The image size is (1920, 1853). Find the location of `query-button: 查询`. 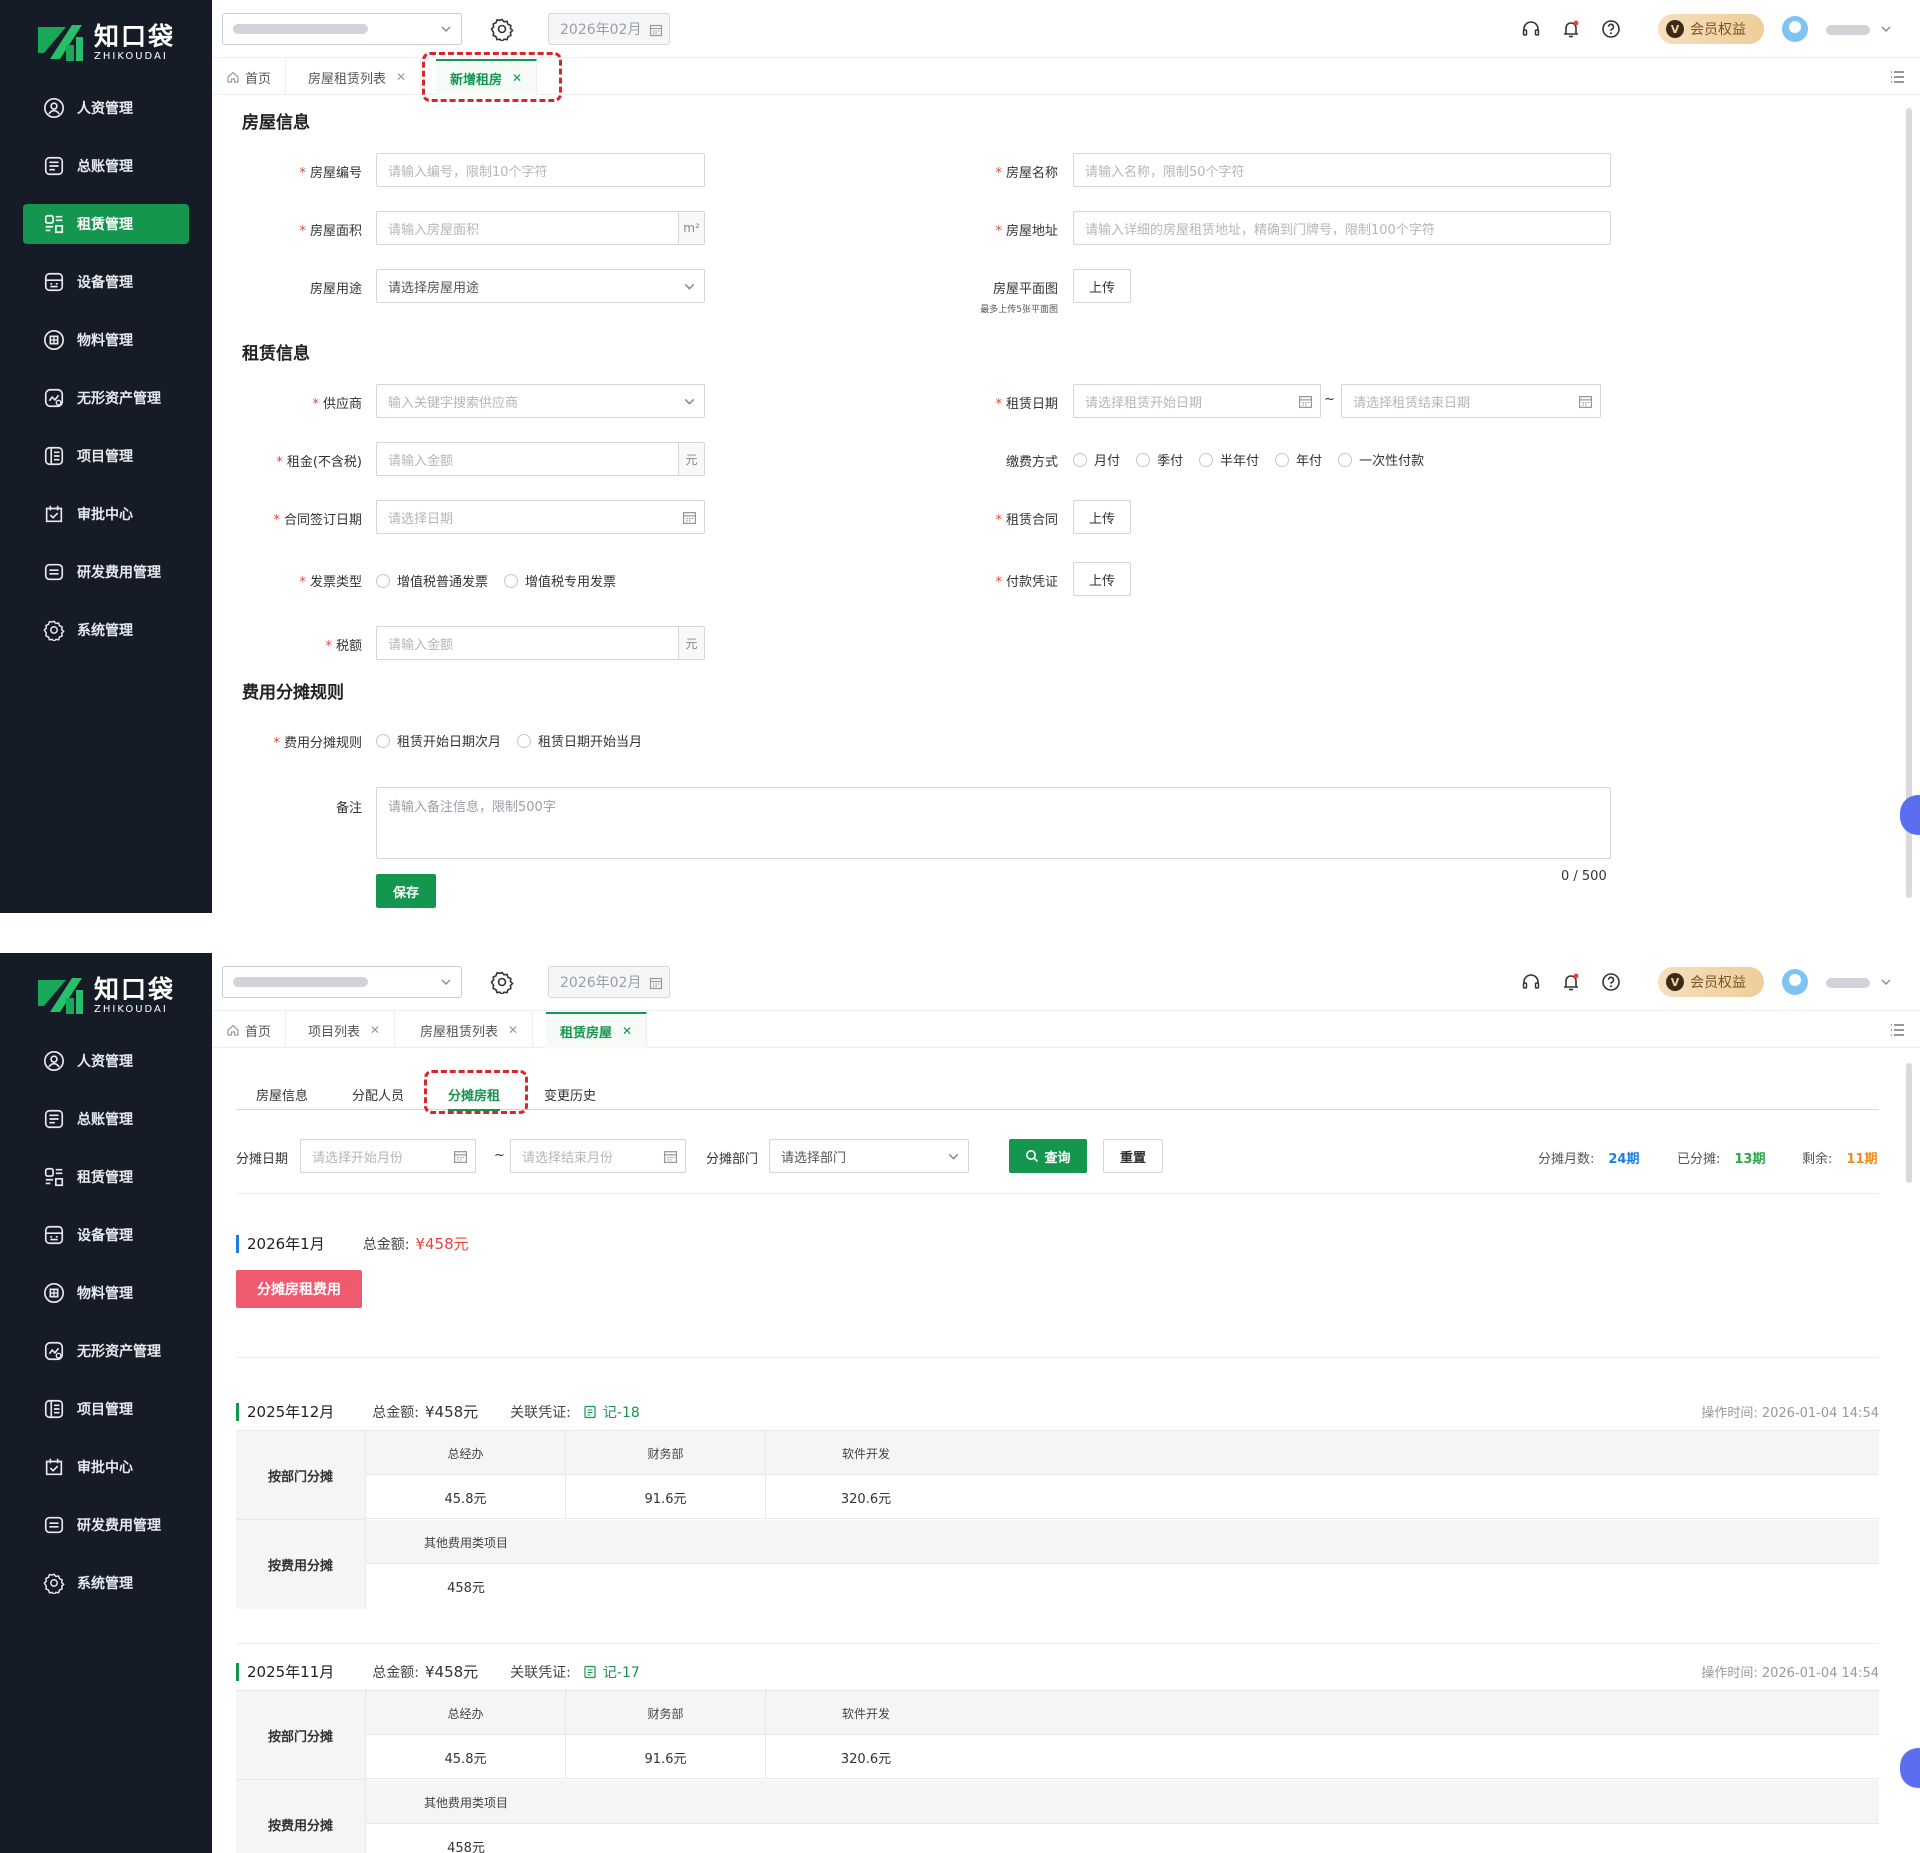

query-button: 查询 is located at coordinates (1048, 1156).